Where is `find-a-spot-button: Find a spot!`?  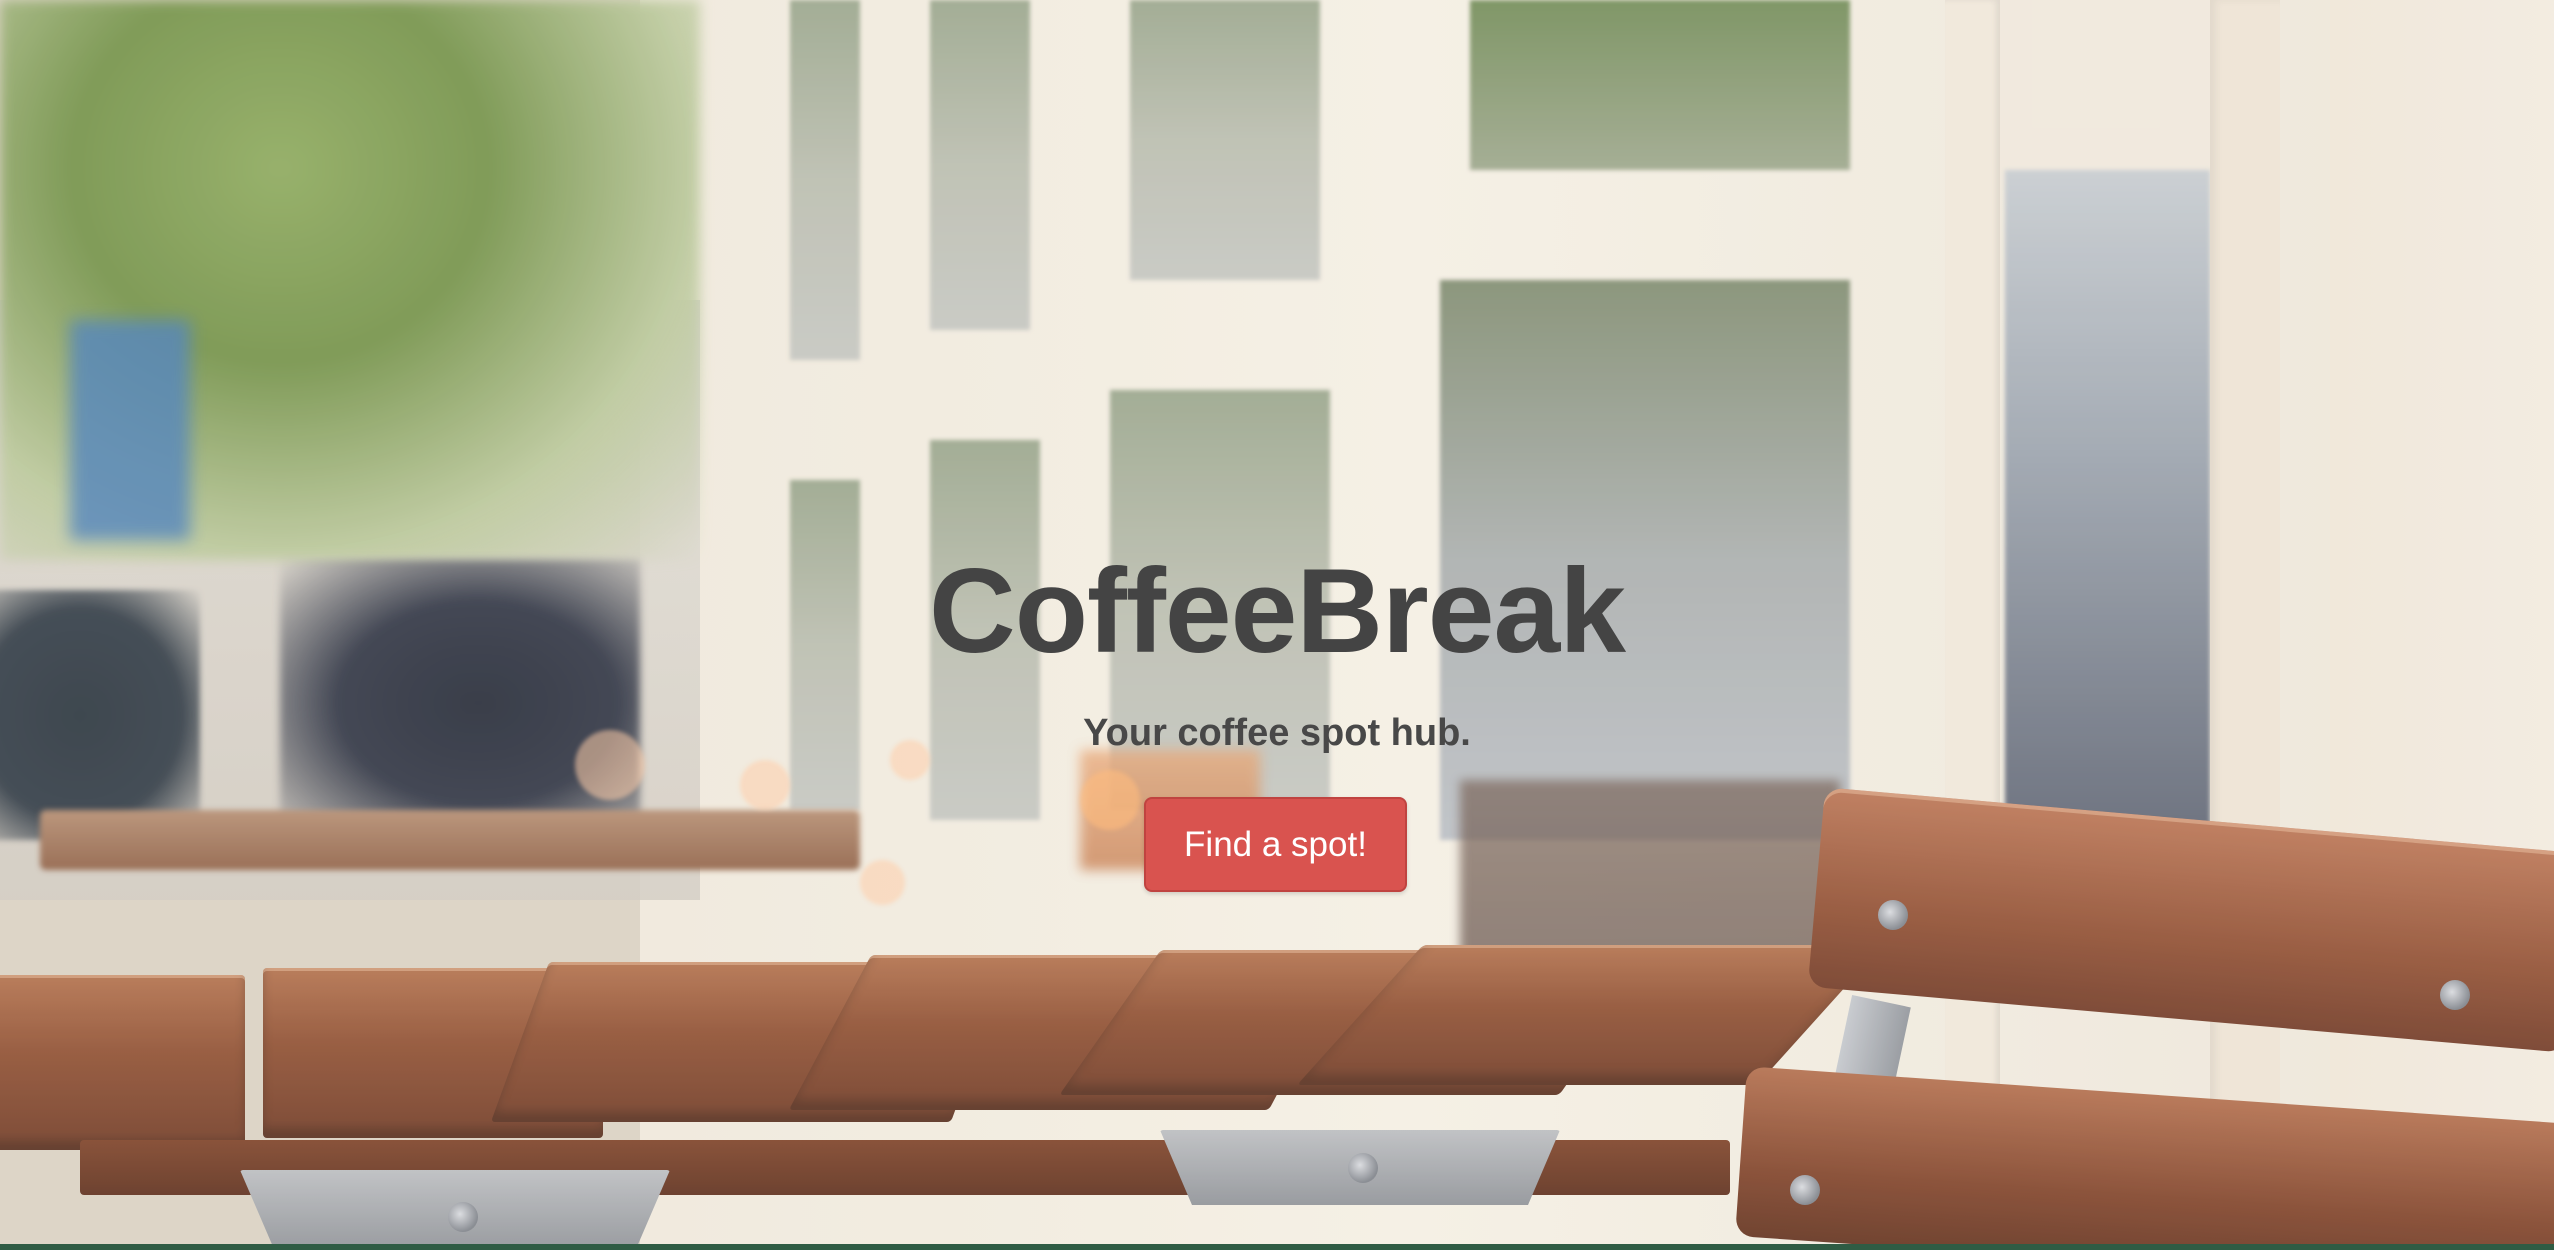 find-a-spot-button: Find a spot! is located at coordinates (1275, 844).